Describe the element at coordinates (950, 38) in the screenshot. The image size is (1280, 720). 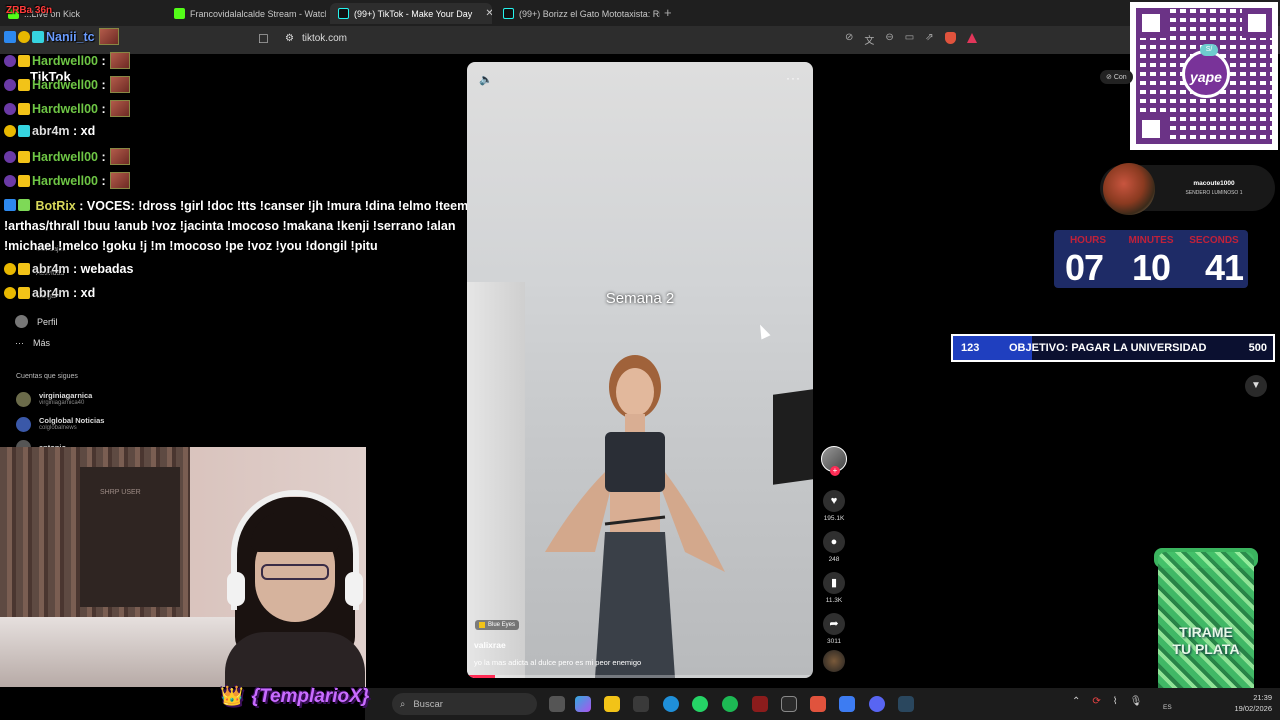
I see `brave-shields-icon` at that location.